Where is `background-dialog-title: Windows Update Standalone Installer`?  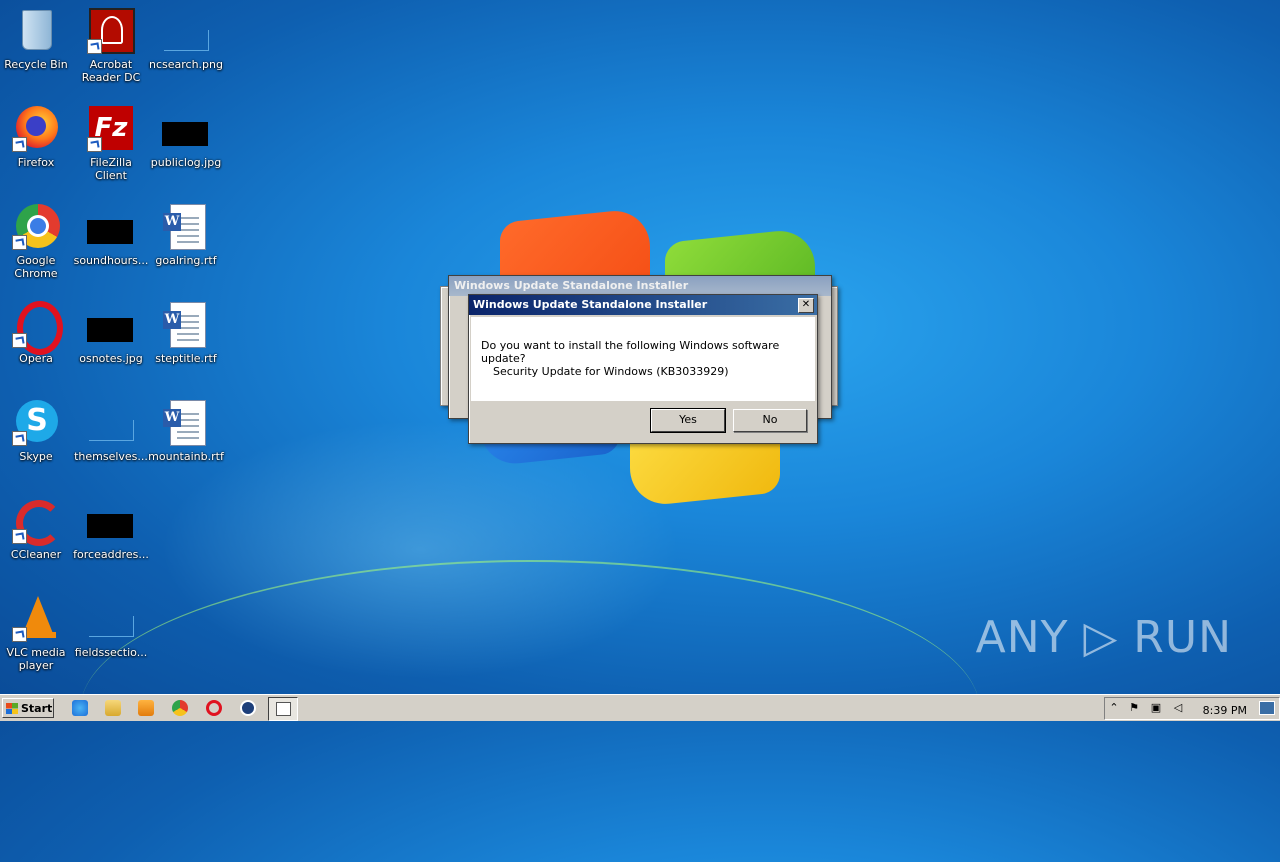 background-dialog-title: Windows Update Standalone Installer is located at coordinates (640, 286).